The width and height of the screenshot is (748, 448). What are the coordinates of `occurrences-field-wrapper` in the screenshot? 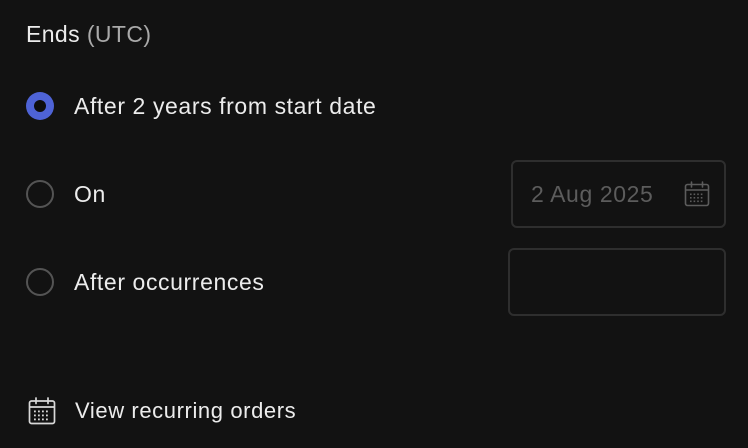 It's located at (617, 282).